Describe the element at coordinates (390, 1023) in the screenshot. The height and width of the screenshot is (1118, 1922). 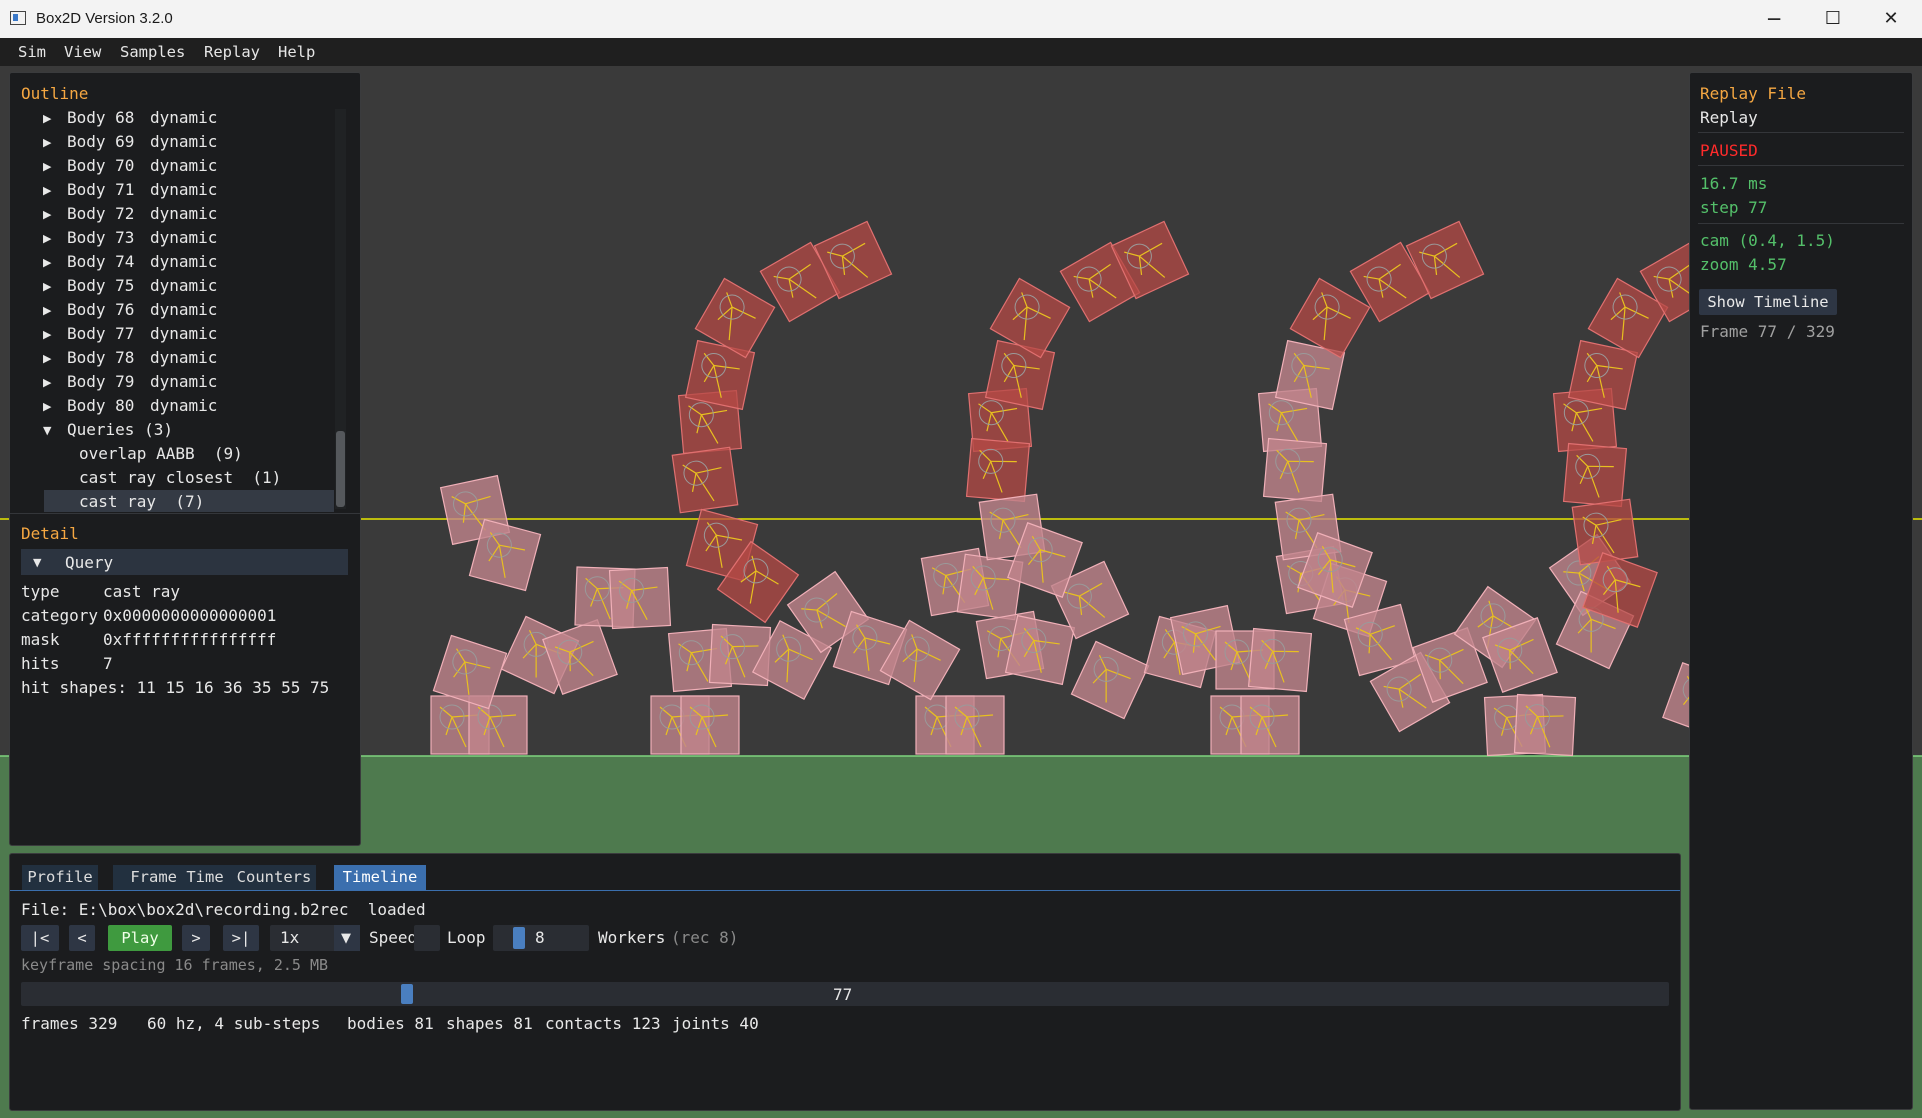
I see `stat-bodies: bodies 81` at that location.